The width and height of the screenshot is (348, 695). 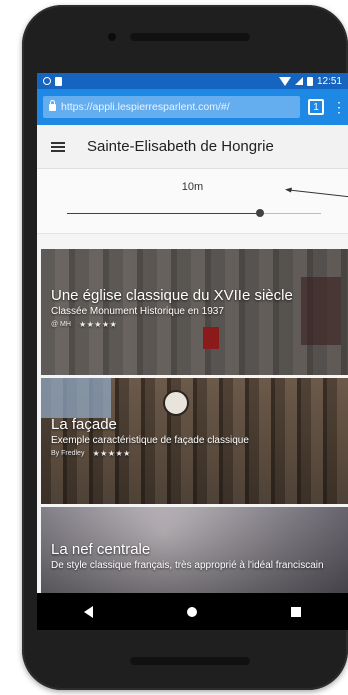 I want to click on app-header: Sainte-Elisabeth de Hongrie, so click(x=192, y=147).